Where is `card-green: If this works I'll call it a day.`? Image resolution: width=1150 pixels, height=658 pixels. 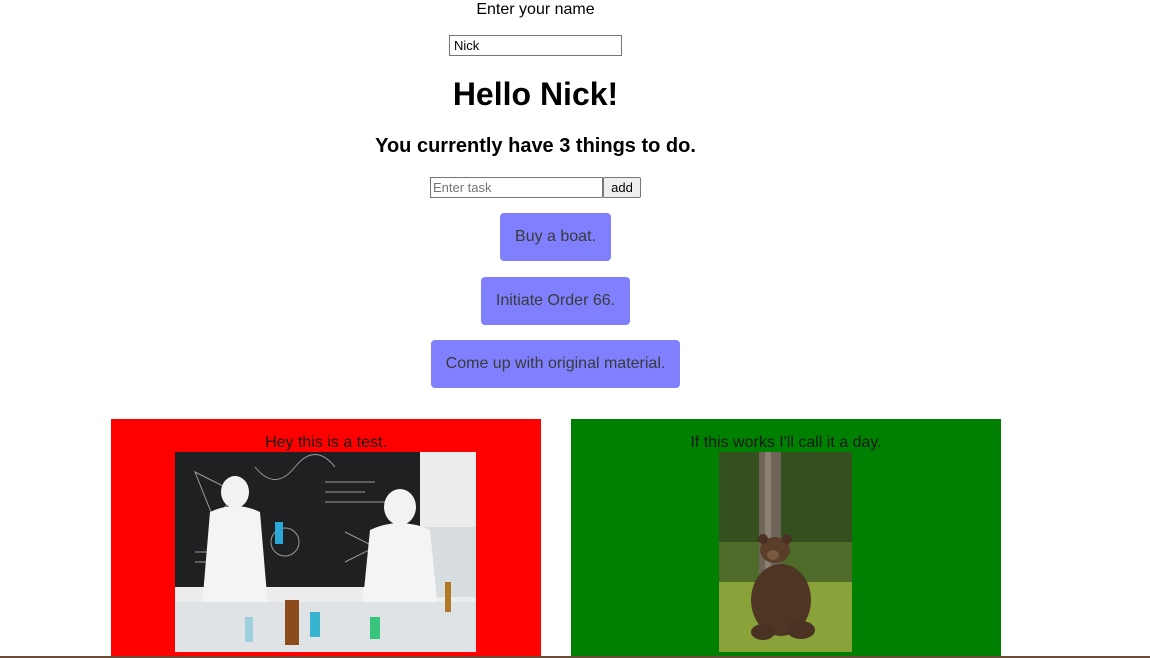
card-green: If this works I'll call it a day. is located at coordinates (786, 538).